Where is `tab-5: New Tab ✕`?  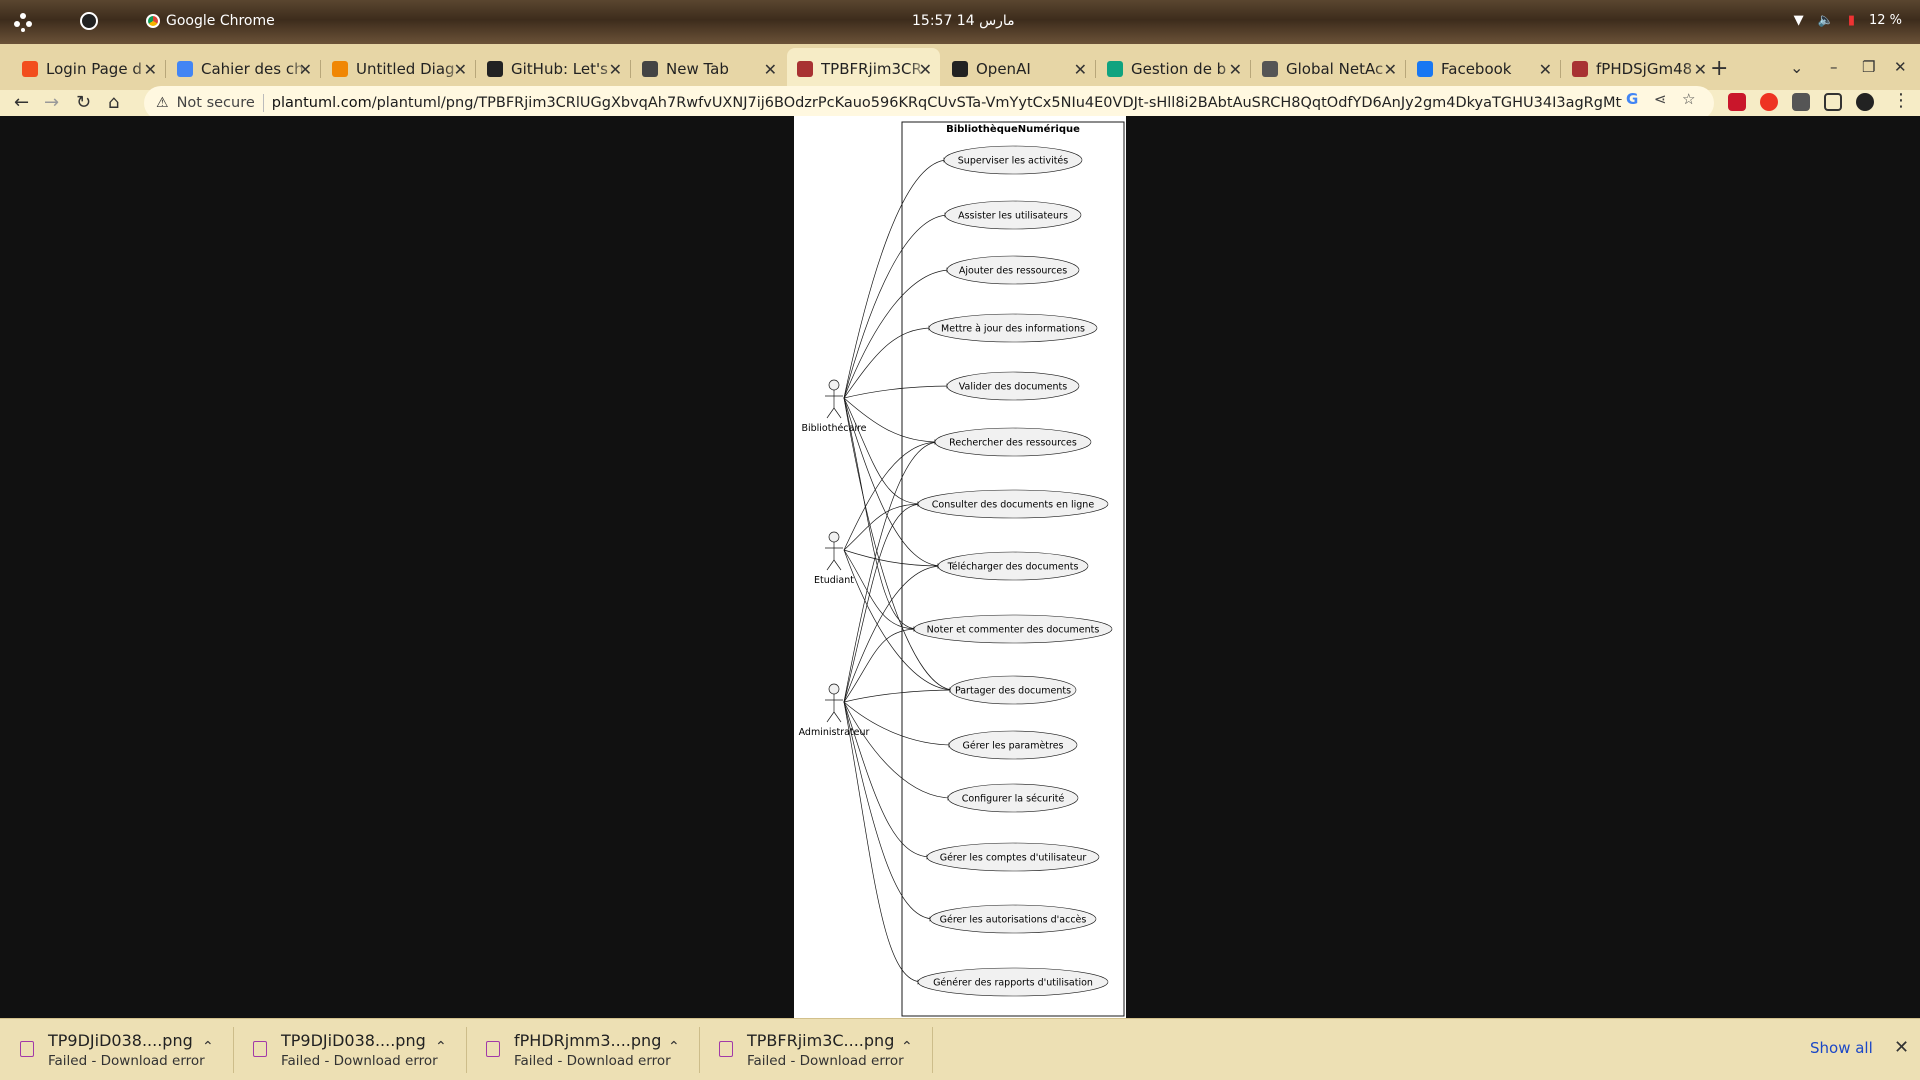
tab-5: New Tab ✕ is located at coordinates (708, 69).